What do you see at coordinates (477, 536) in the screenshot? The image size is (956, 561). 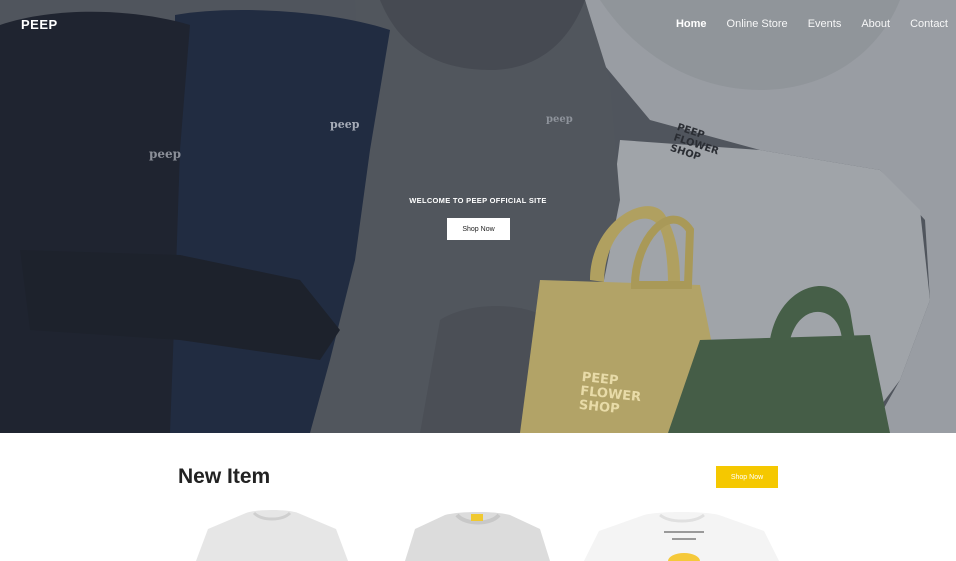 I see `product-grey-sweatshirt` at bounding box center [477, 536].